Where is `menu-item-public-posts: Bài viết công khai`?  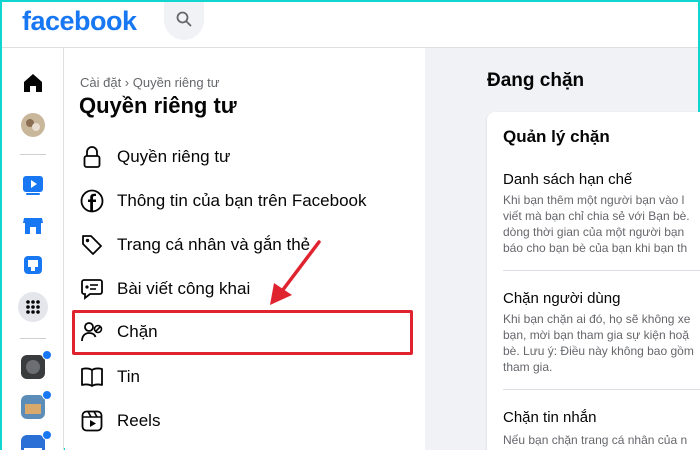 menu-item-public-posts: Bài viết công khai is located at coordinates (245, 289).